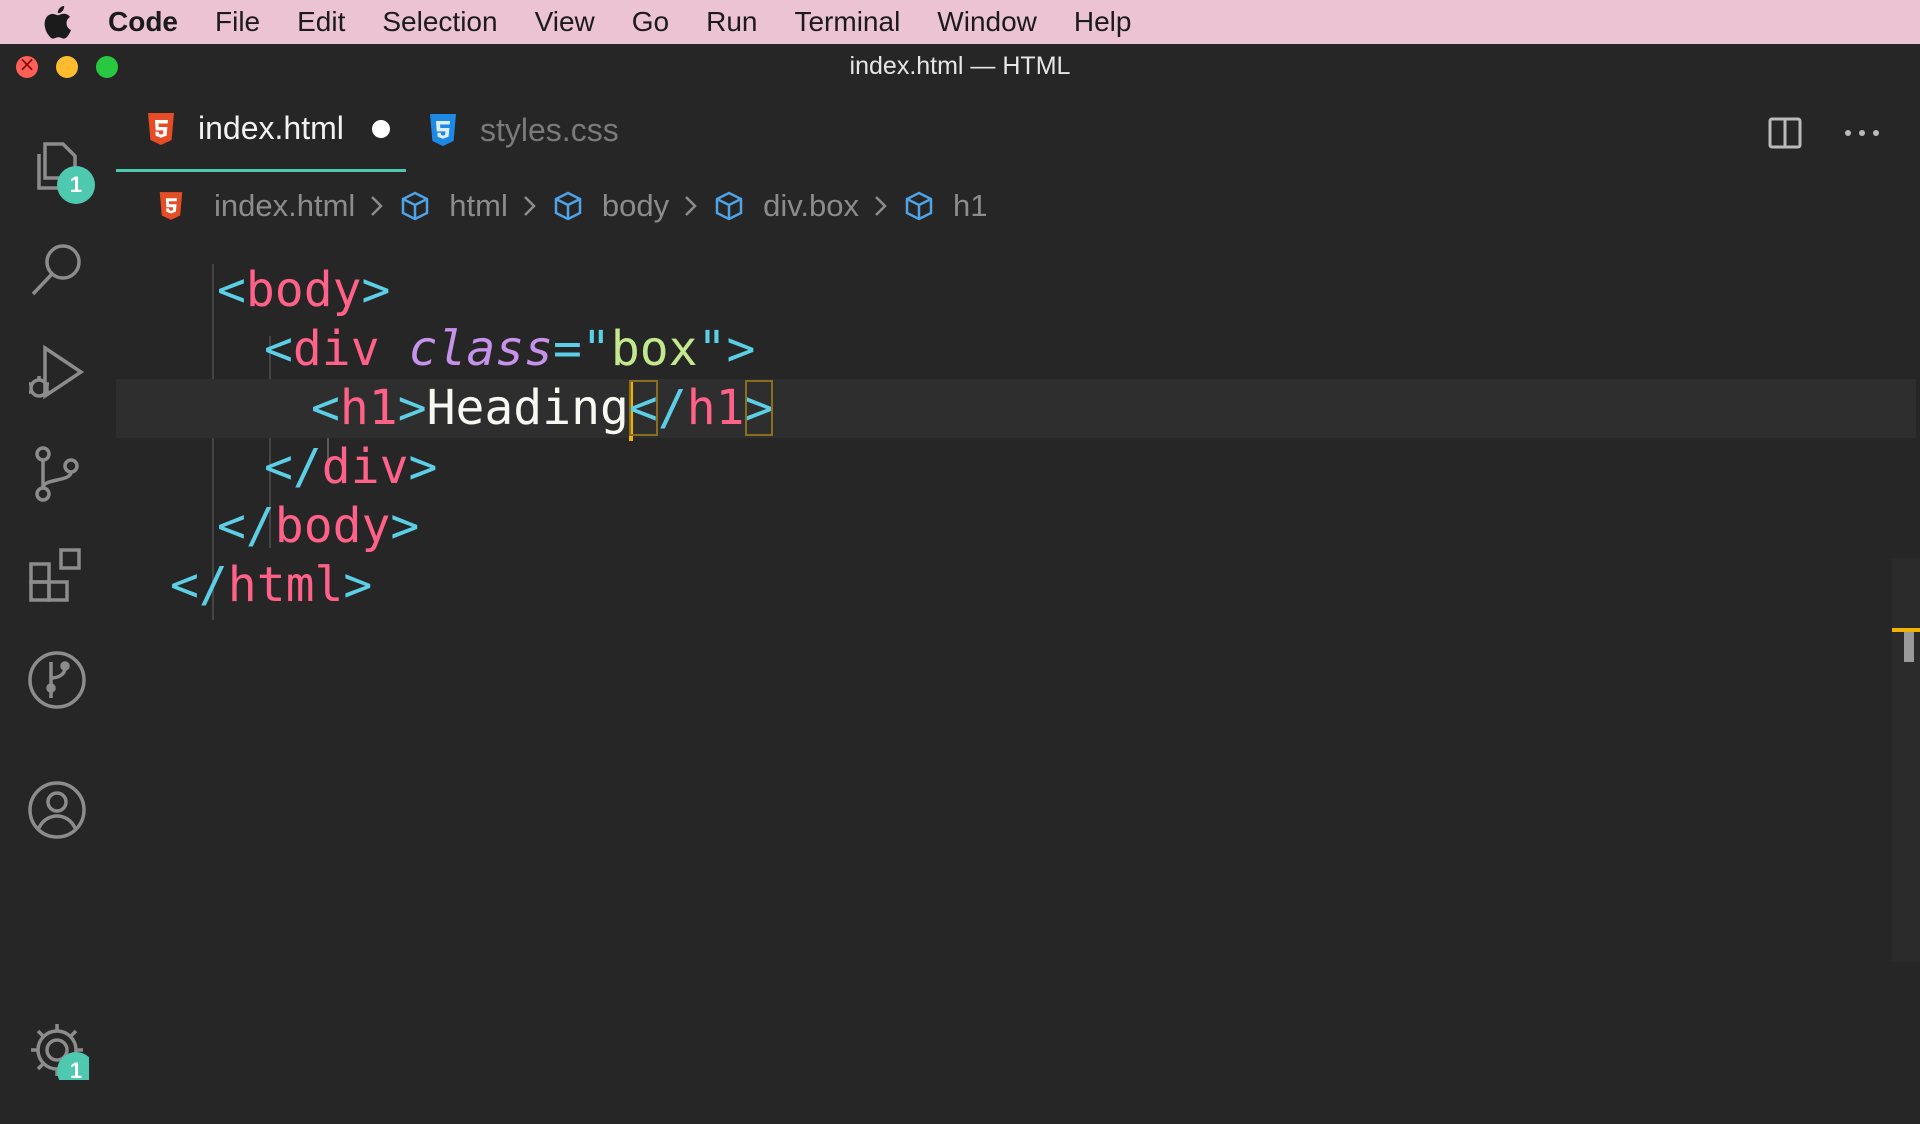 The height and width of the screenshot is (1124, 1920). I want to click on breadcrumb: index.html html body div.box h1, so click(573, 206).